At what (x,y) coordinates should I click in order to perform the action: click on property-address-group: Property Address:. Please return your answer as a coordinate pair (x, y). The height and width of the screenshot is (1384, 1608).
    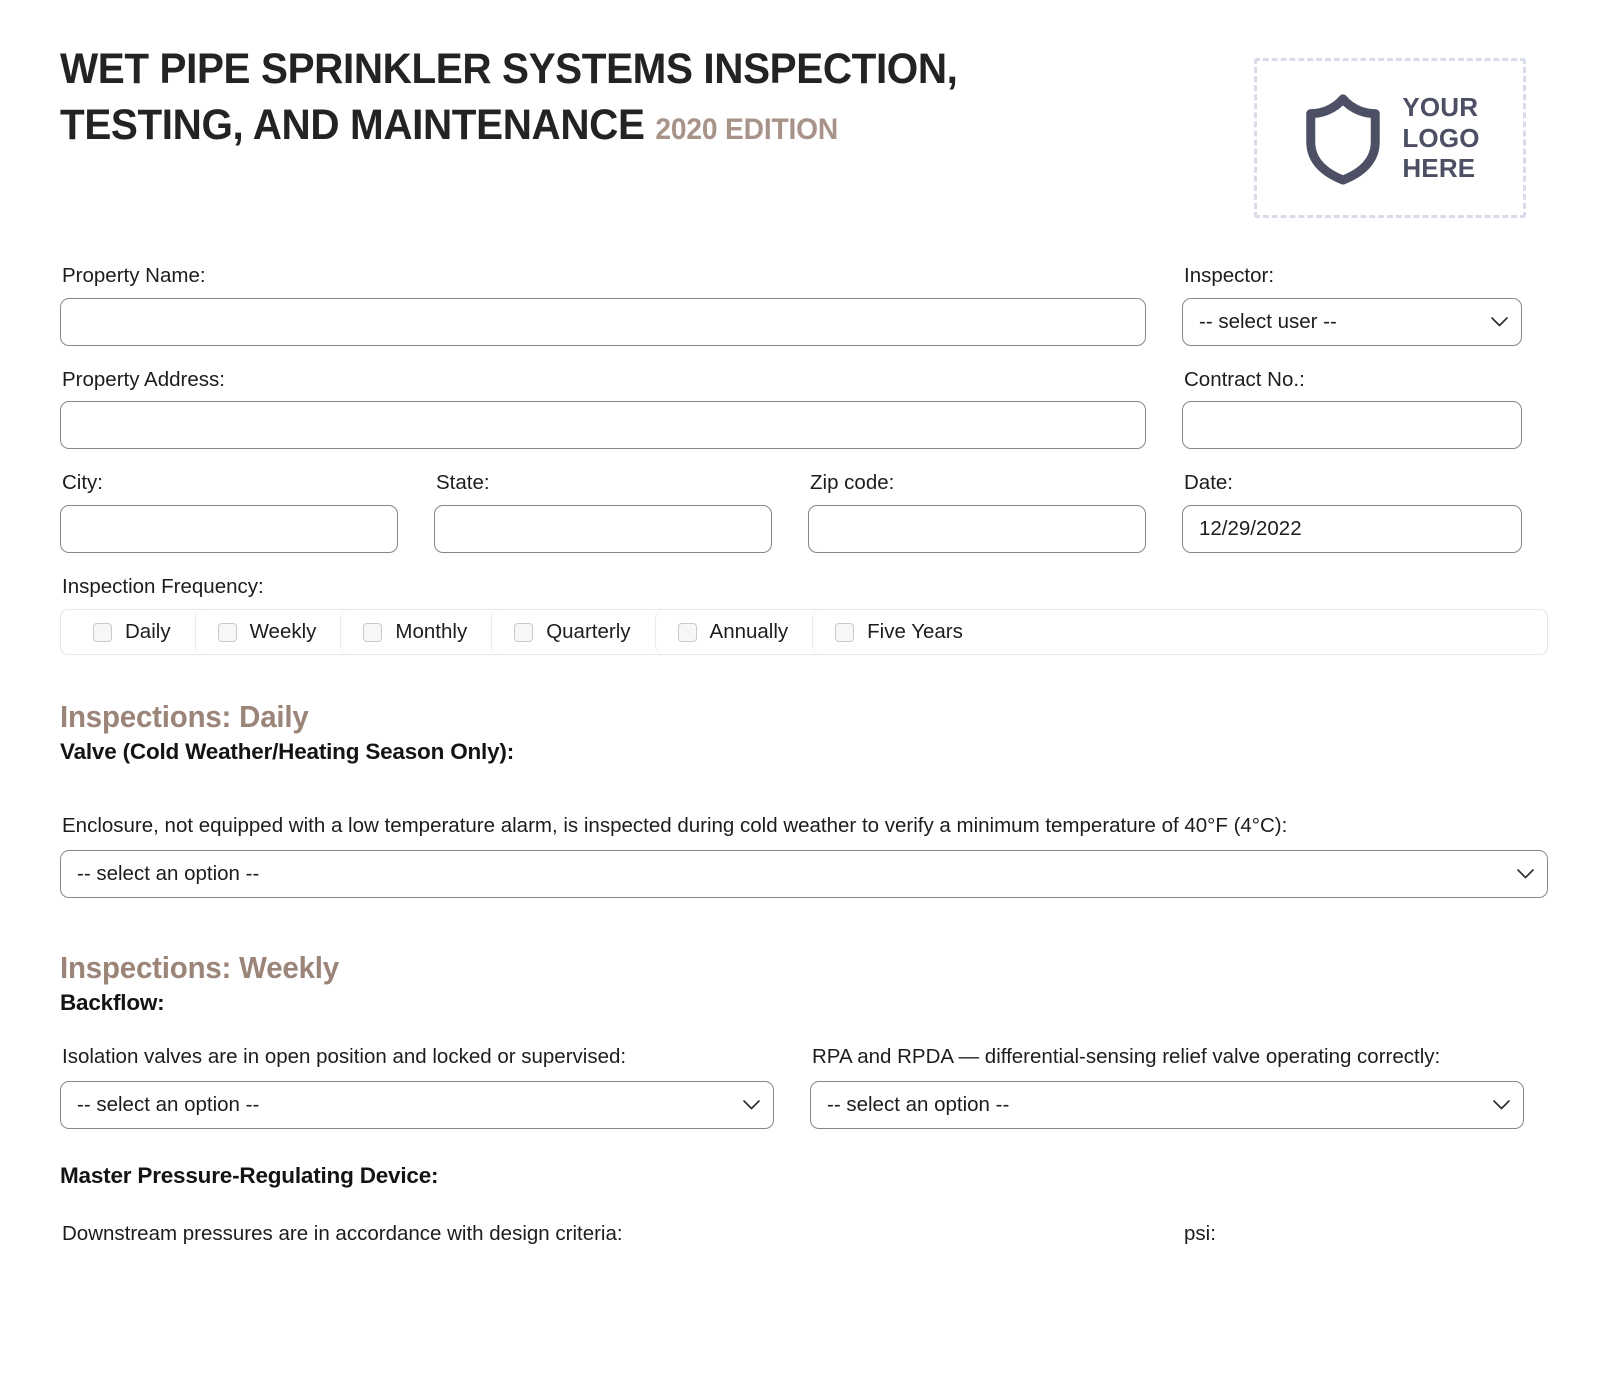
    Looking at the image, I should click on (603, 409).